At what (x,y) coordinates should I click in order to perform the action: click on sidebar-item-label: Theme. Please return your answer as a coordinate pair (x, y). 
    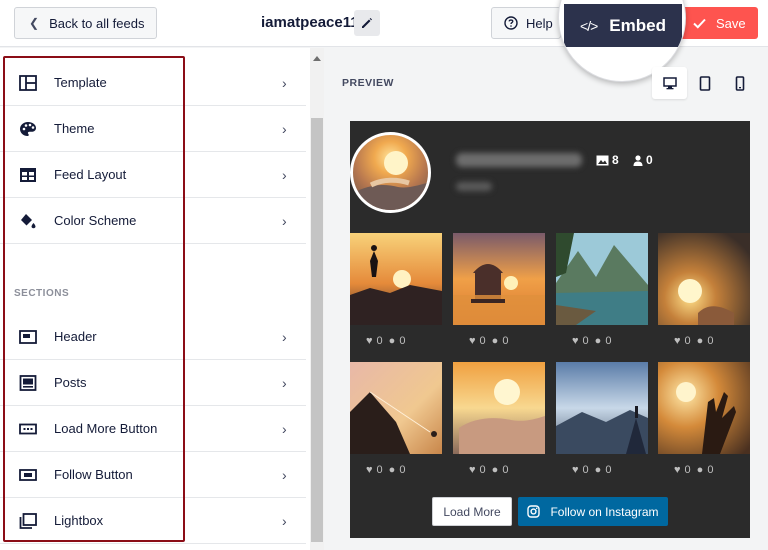
    Looking at the image, I should click on (74, 128).